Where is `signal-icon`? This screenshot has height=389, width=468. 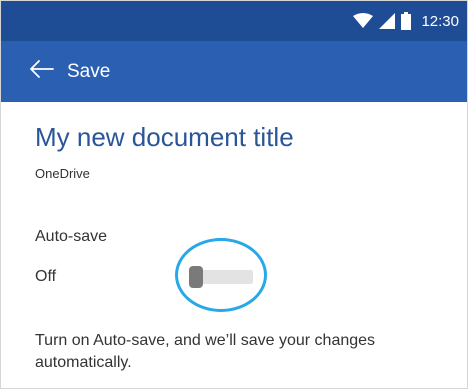 signal-icon is located at coordinates (387, 21).